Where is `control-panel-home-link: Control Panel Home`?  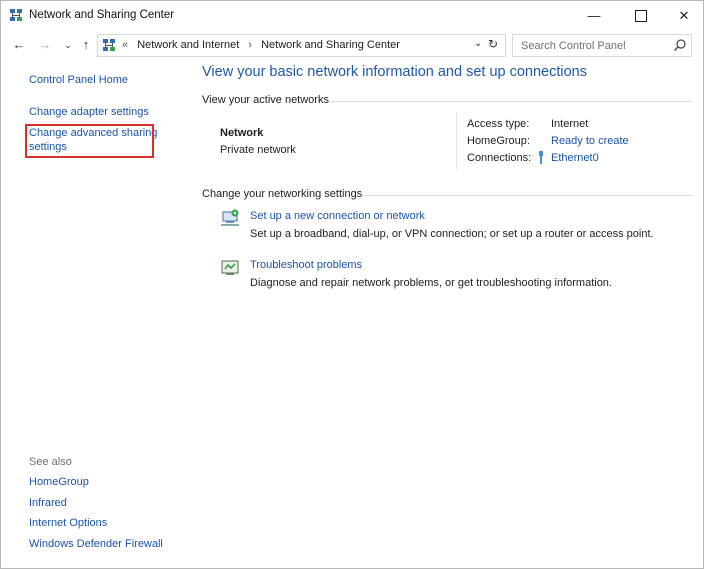
control-panel-home-link: Control Panel Home is located at coordinates (78, 80).